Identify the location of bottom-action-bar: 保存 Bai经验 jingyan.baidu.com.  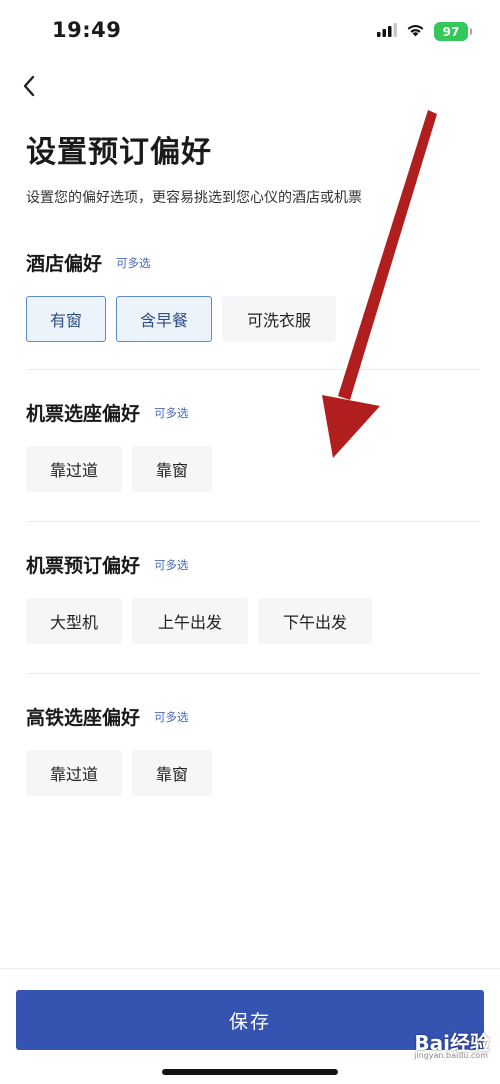
(250, 1026).